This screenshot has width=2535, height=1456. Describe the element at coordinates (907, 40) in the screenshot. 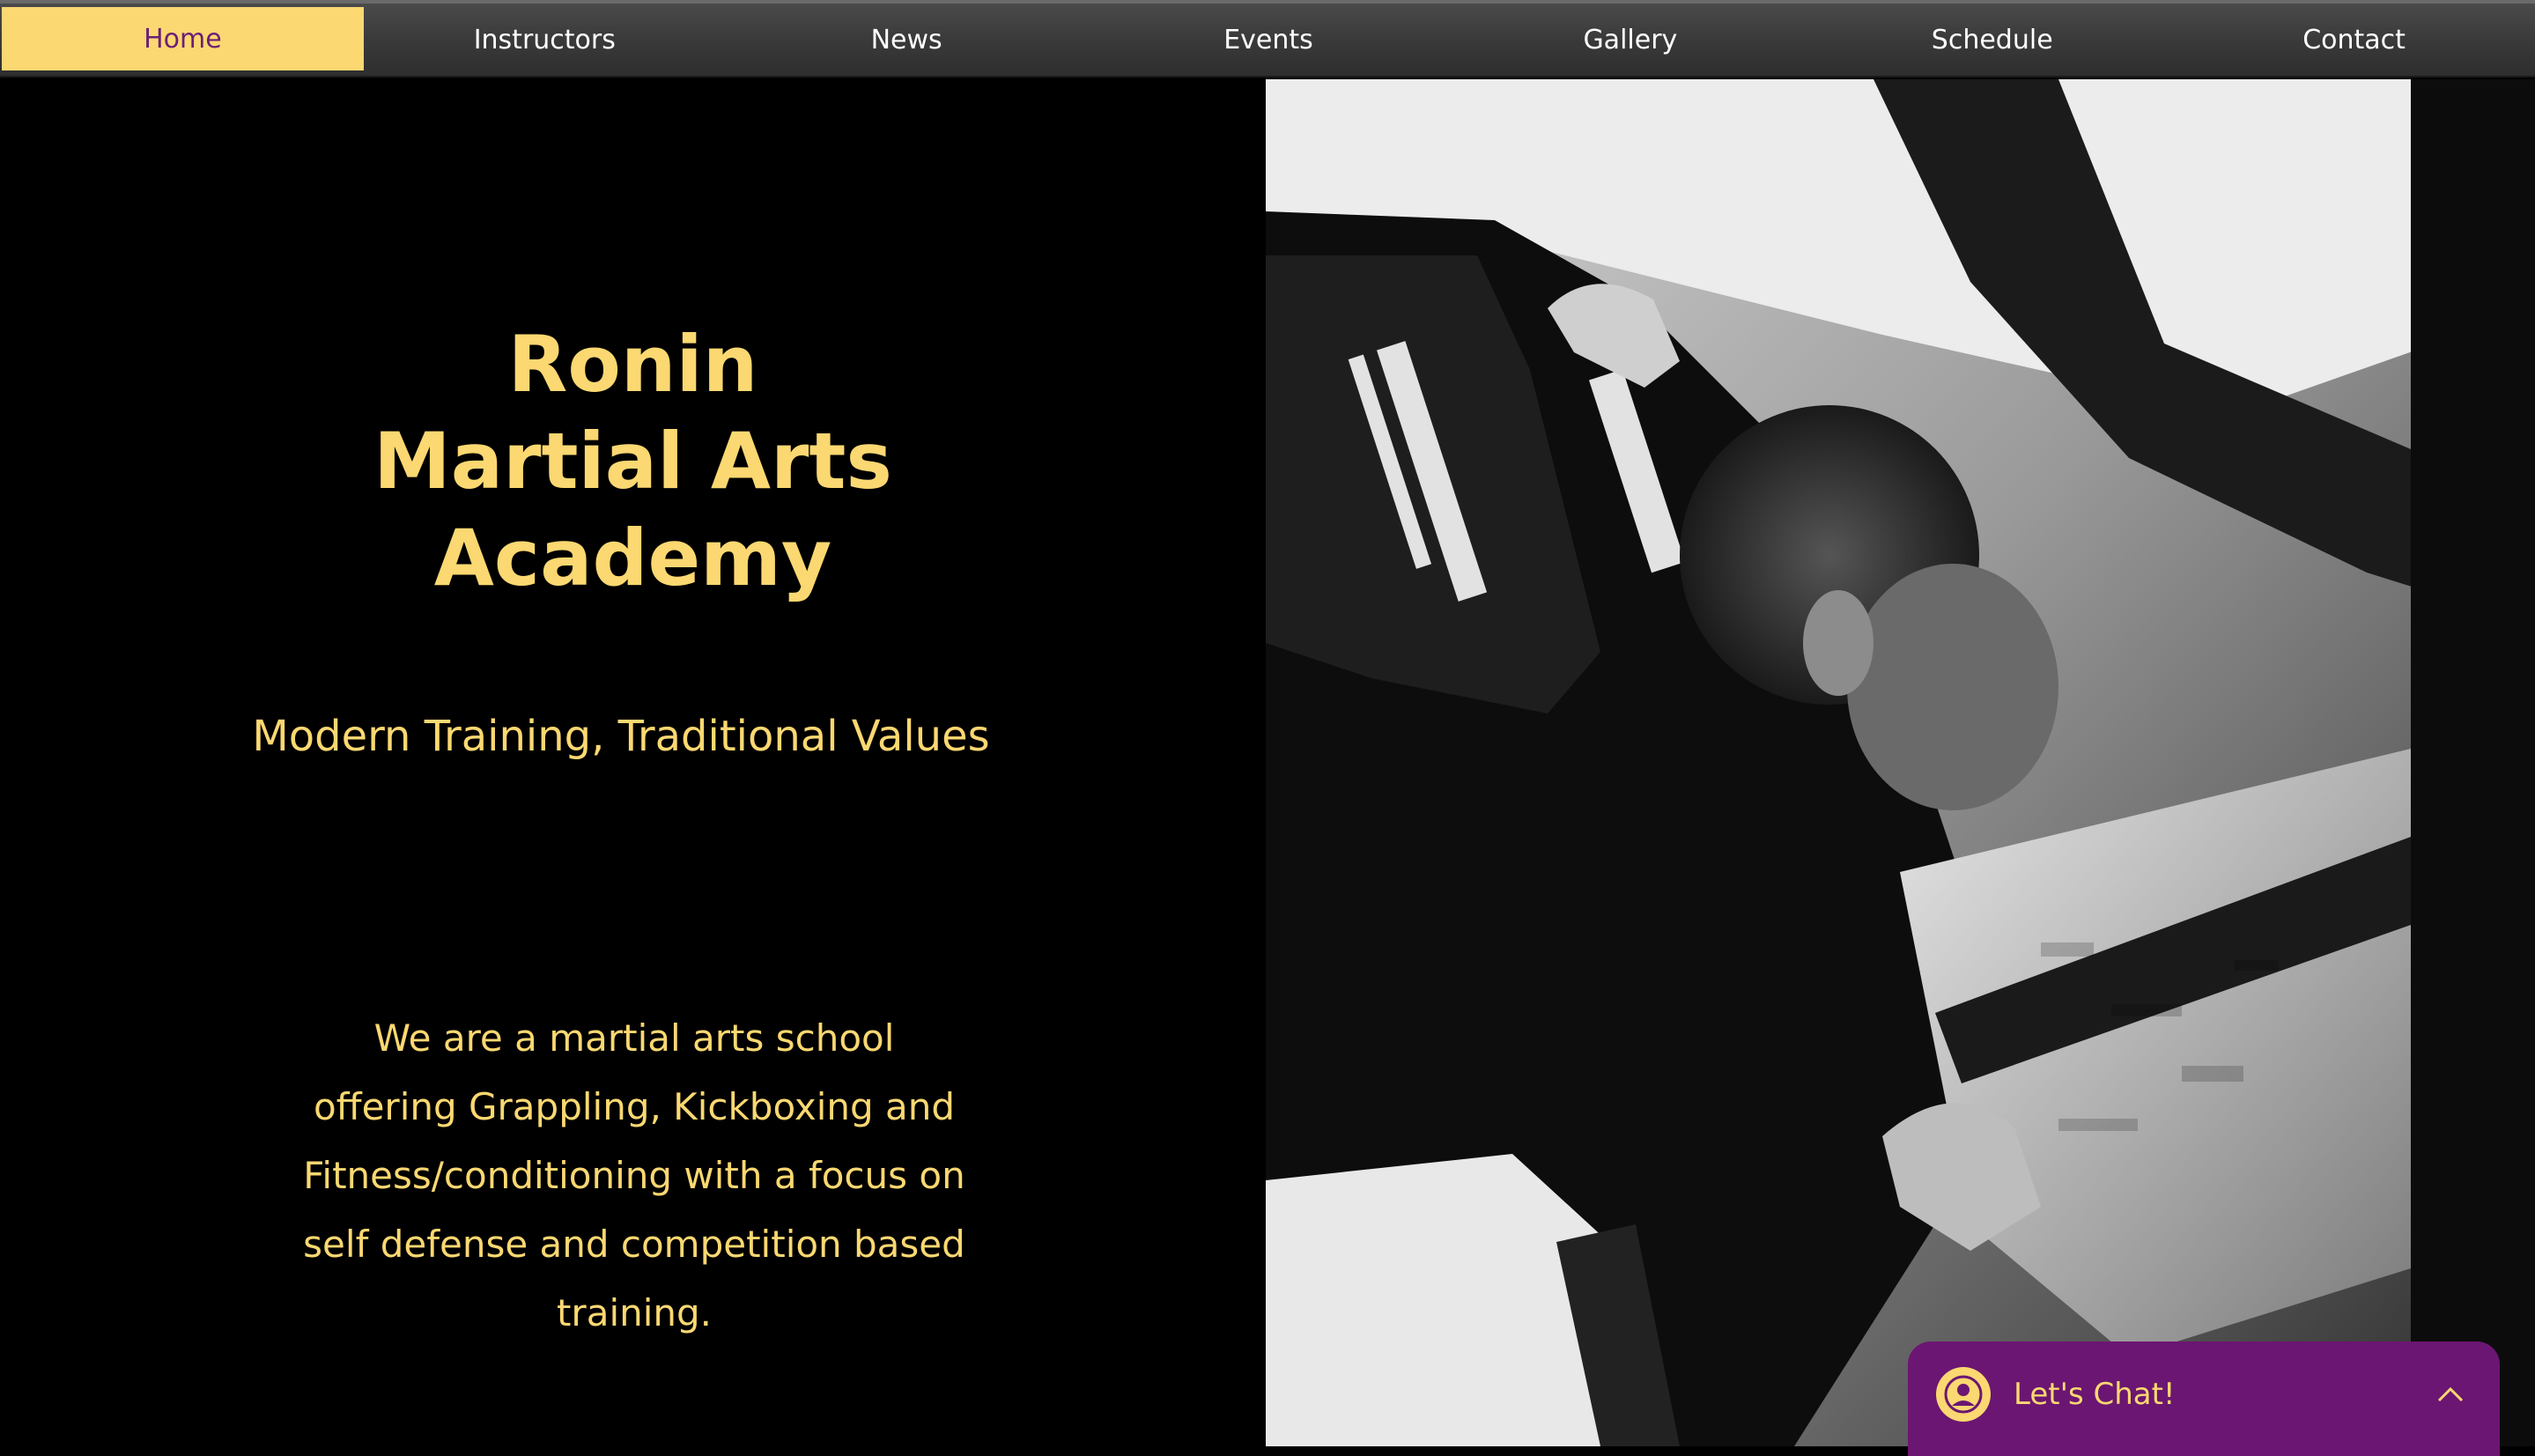

I see `nav-item-news: News` at that location.